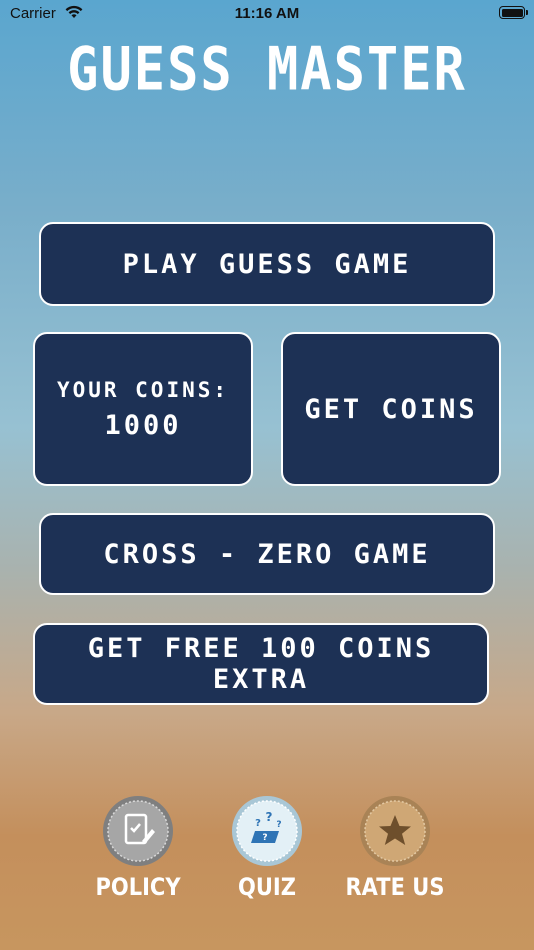 The height and width of the screenshot is (950, 534). Describe the element at coordinates (267, 264) in the screenshot. I see `play-guess-game-button: PLAY GUESS GAME` at that location.